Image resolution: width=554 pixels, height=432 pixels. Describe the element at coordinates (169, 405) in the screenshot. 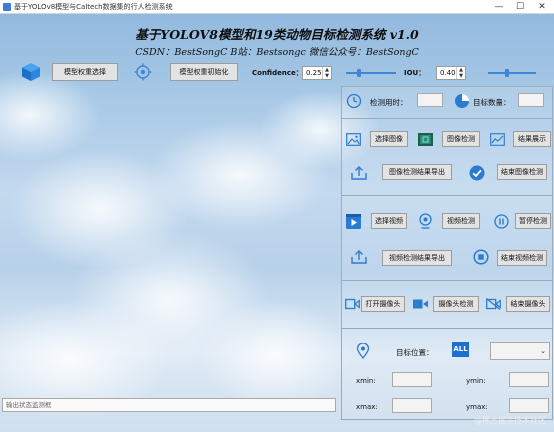

I see `status-output-box: 输出状态监测框` at that location.